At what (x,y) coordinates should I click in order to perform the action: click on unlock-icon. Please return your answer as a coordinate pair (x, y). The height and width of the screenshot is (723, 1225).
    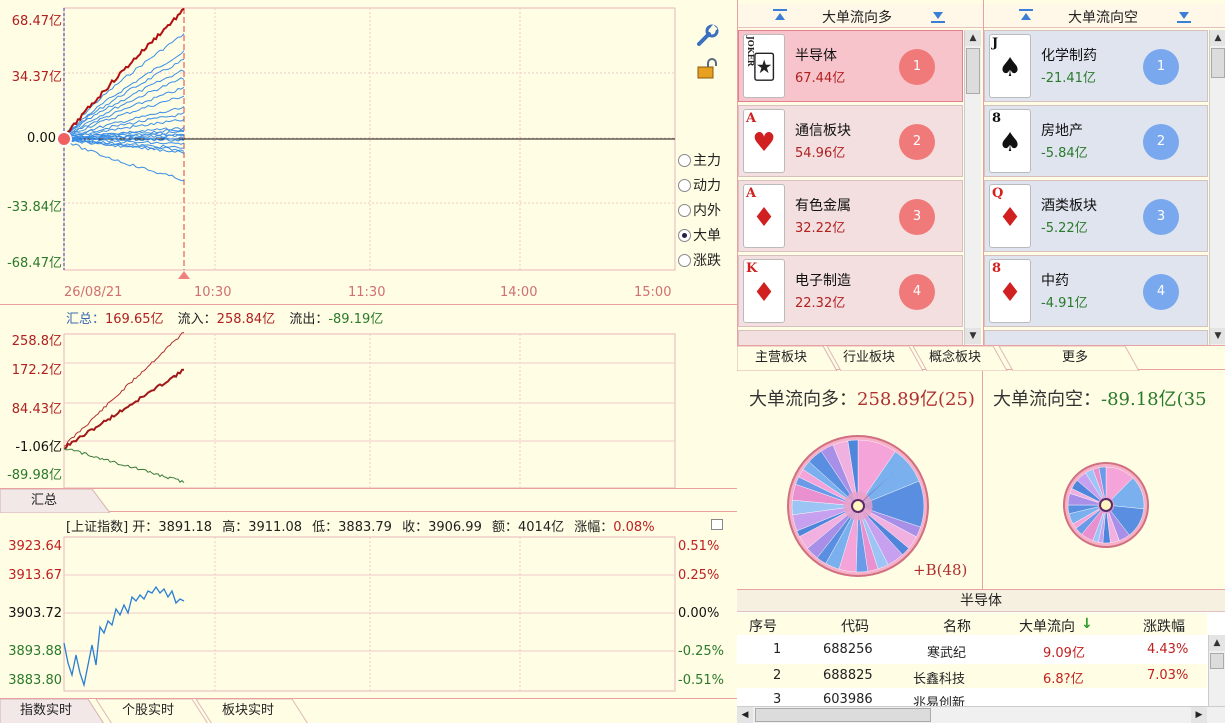
    Looking at the image, I should click on (708, 69).